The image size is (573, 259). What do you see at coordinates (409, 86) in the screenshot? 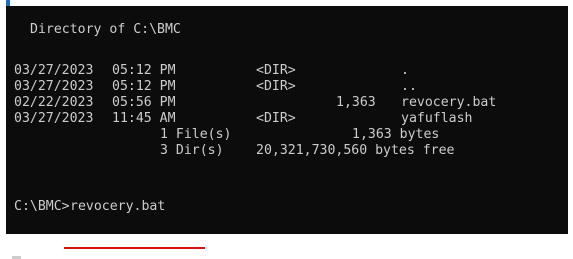
I see `entry-name: ..` at bounding box center [409, 86].